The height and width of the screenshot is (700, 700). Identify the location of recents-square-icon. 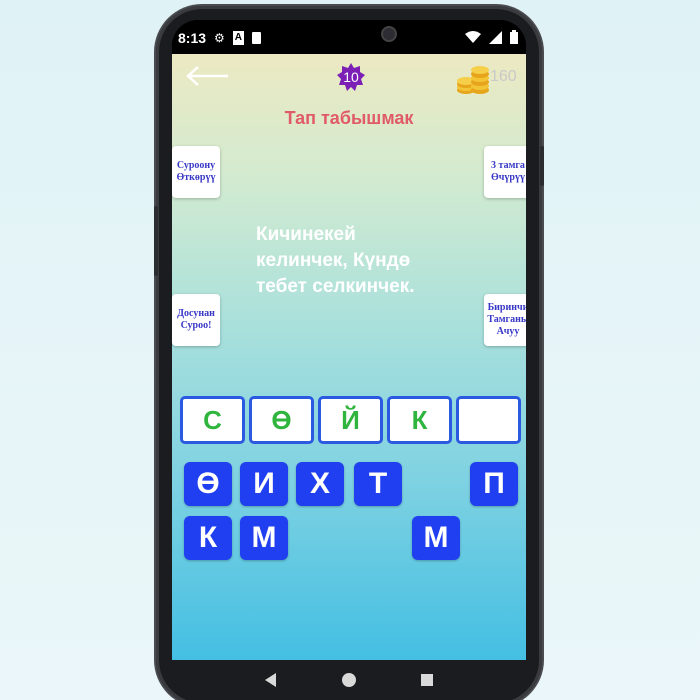
(427, 680).